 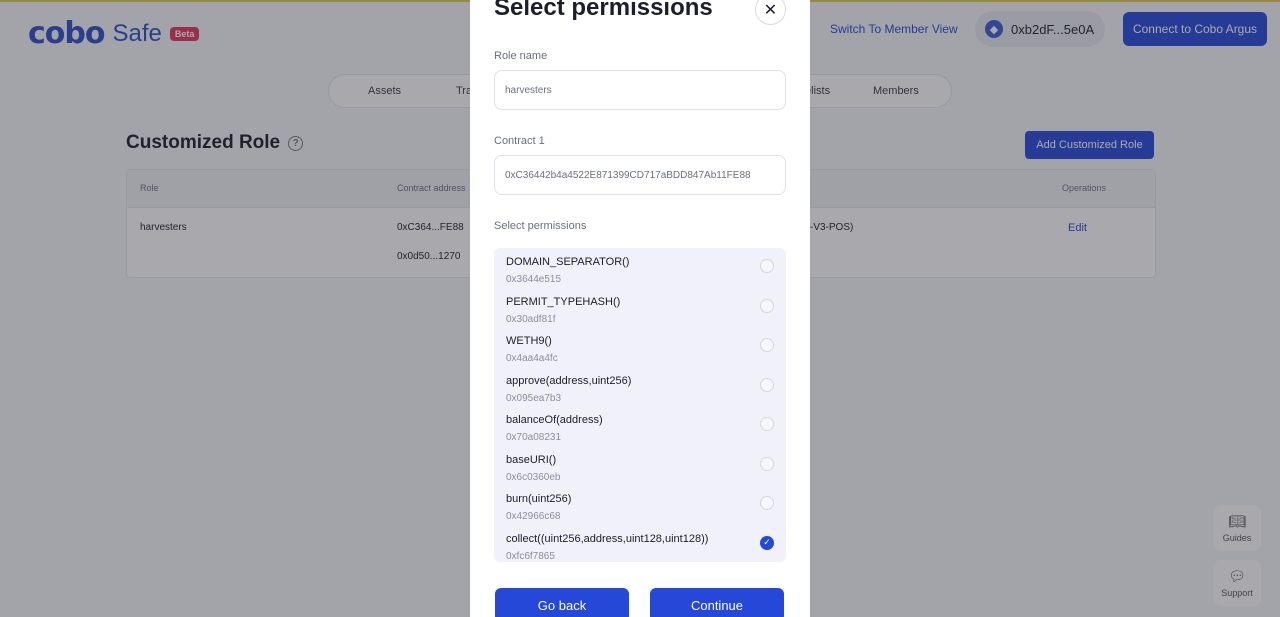 What do you see at coordinates (569, 380) in the screenshot?
I see `permission-name: approve(address,uint256)` at bounding box center [569, 380].